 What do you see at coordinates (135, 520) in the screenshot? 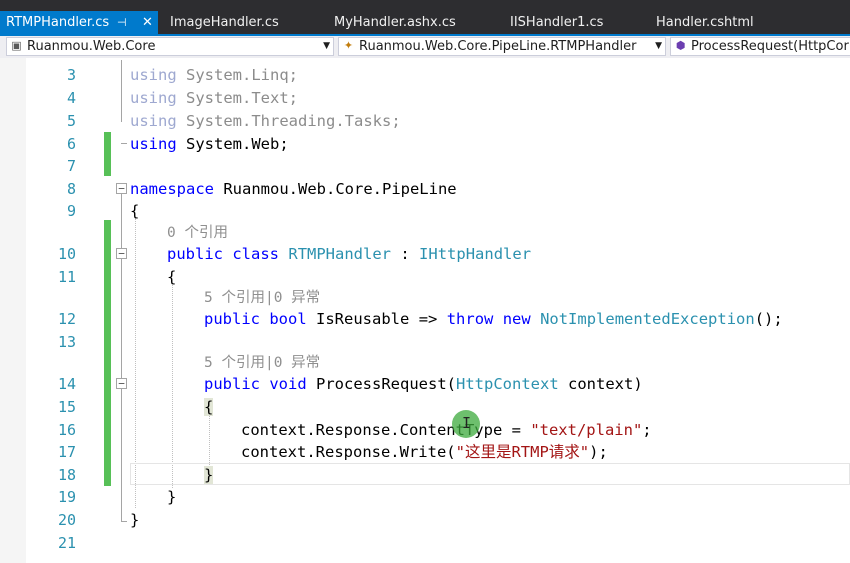
I see `code-line-20: }` at bounding box center [135, 520].